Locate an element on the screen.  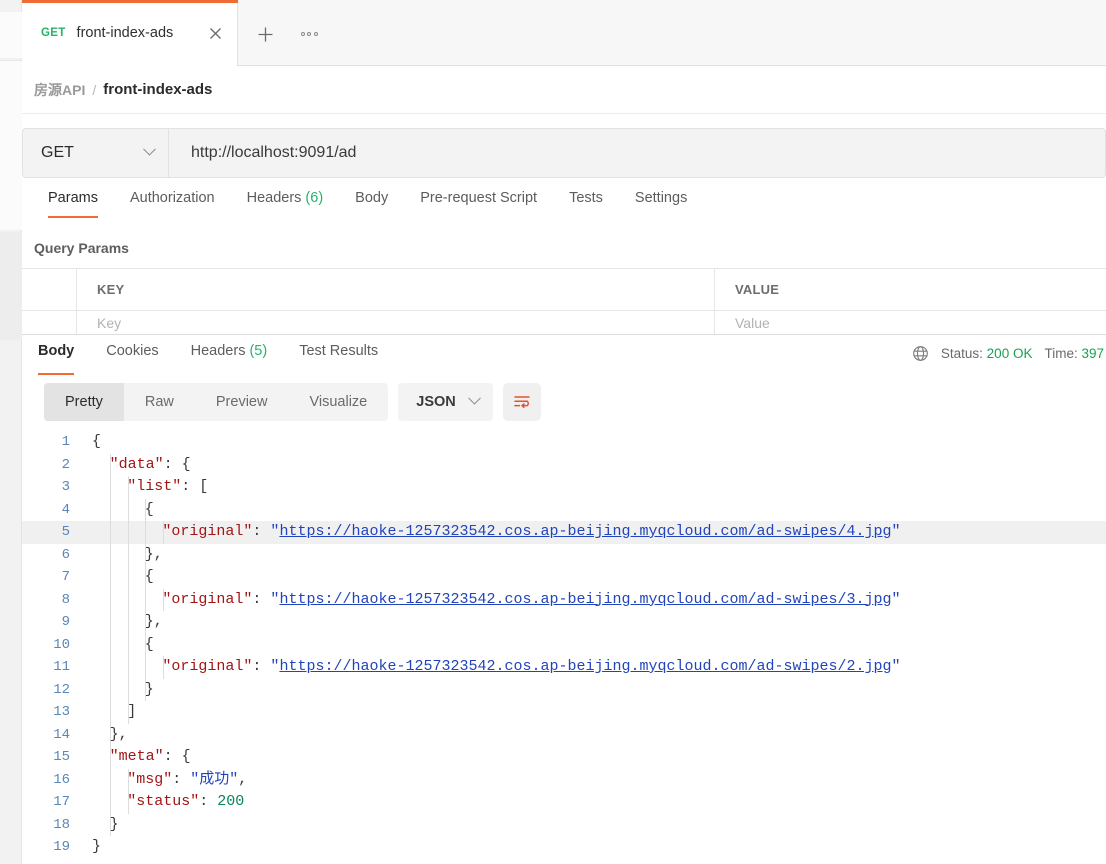
request-tab-label: Body is located at coordinates (372, 198).